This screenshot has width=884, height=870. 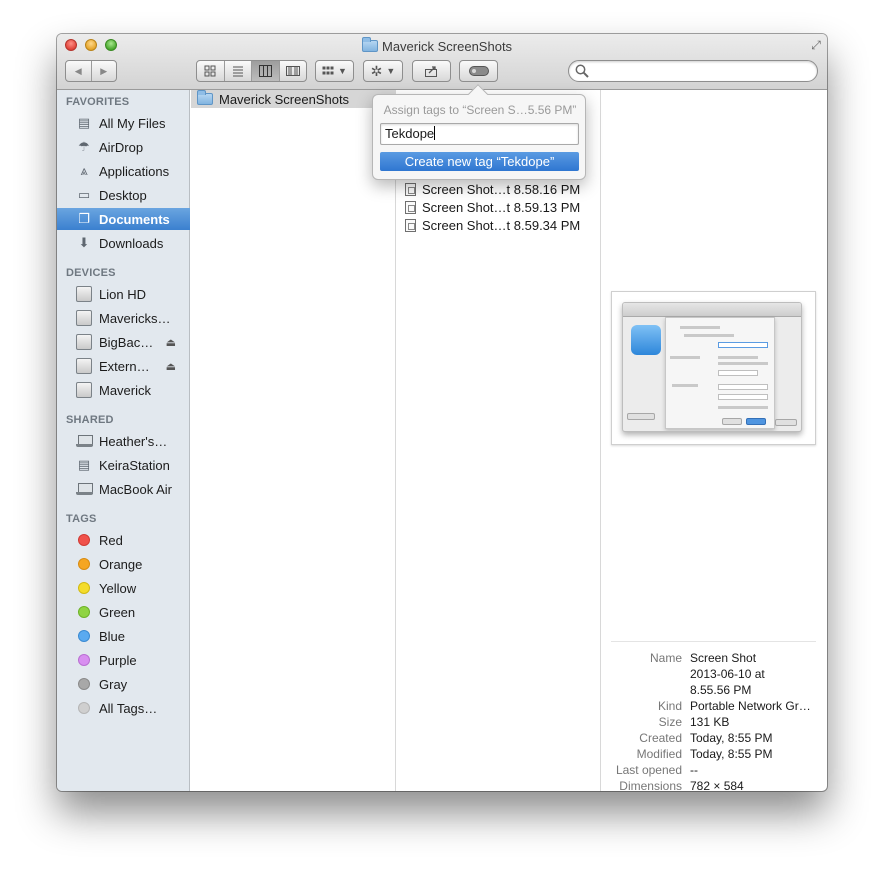 I want to click on sidebar-item-airdrop: ☂ AirDrop, so click(x=123, y=147).